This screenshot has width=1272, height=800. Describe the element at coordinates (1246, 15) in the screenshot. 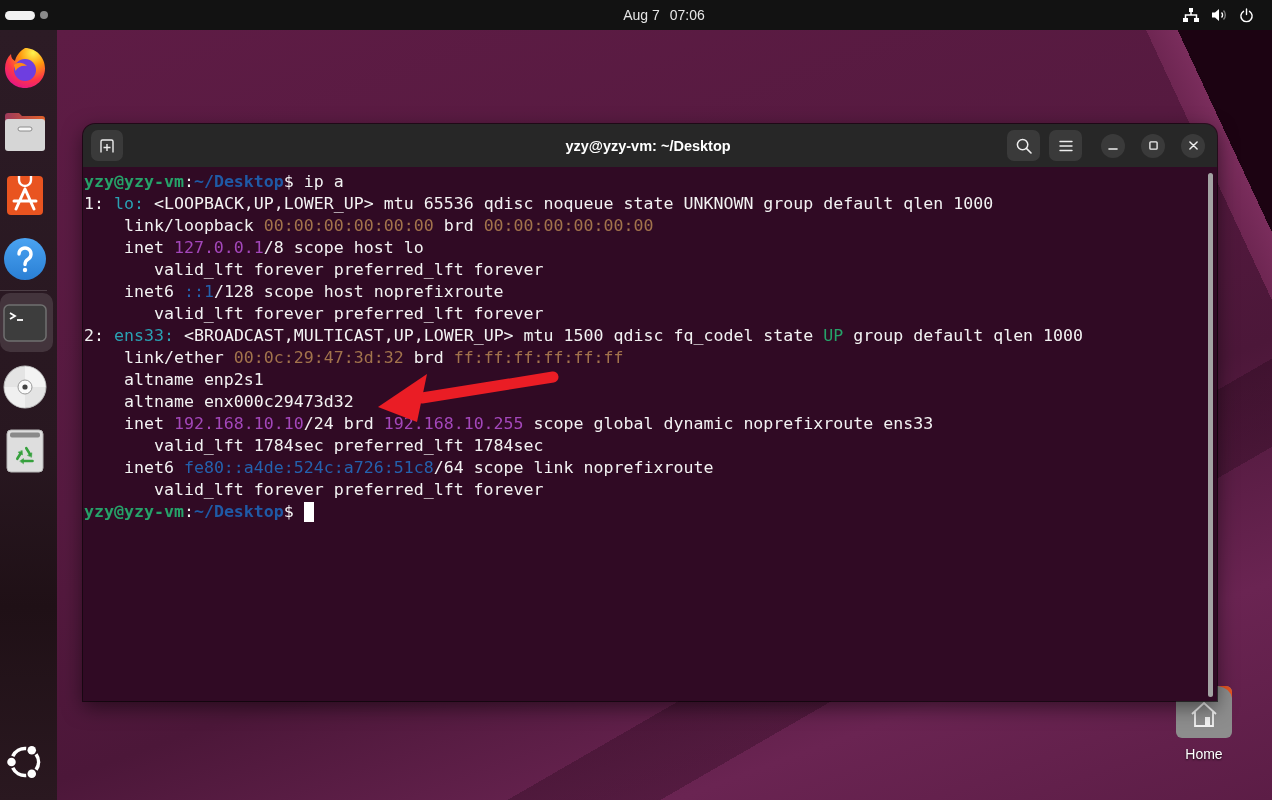

I see `power-icon` at that location.